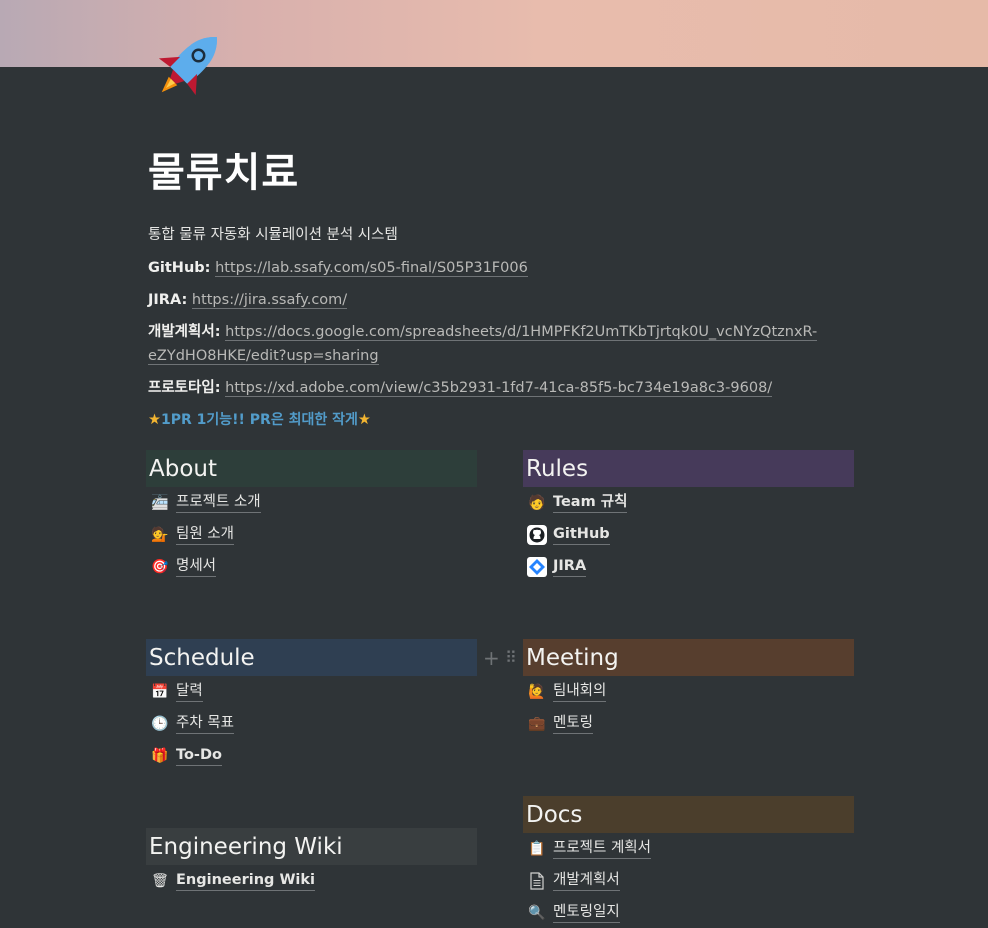 The width and height of the screenshot is (988, 928). Describe the element at coordinates (537, 849) in the screenshot. I see `clipboard-icon: 📋` at that location.